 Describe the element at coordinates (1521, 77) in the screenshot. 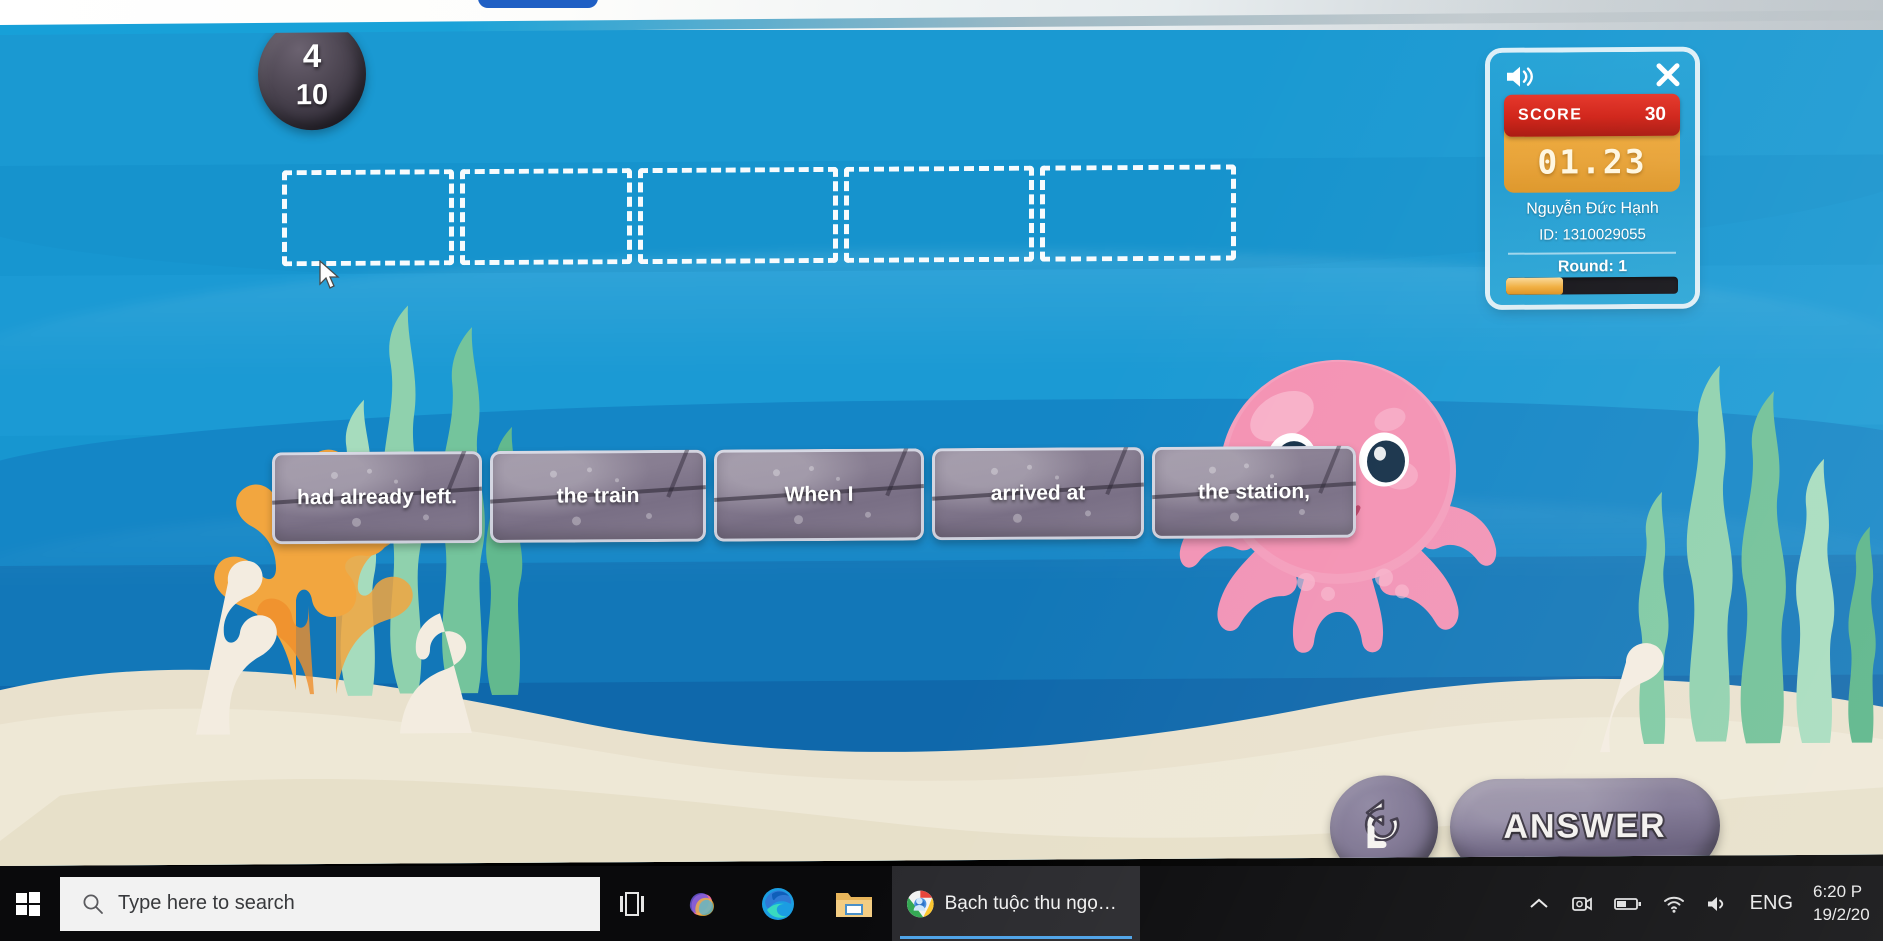

I see `speaker-on-icon` at that location.